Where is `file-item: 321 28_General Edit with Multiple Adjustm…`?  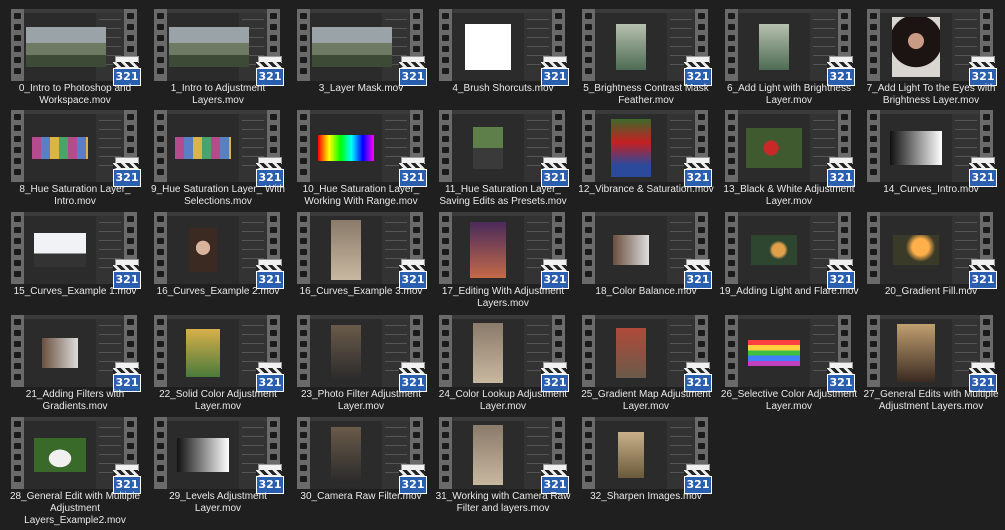 file-item: 321 28_General Edit with Multiple Adjustm… is located at coordinates (80, 471).